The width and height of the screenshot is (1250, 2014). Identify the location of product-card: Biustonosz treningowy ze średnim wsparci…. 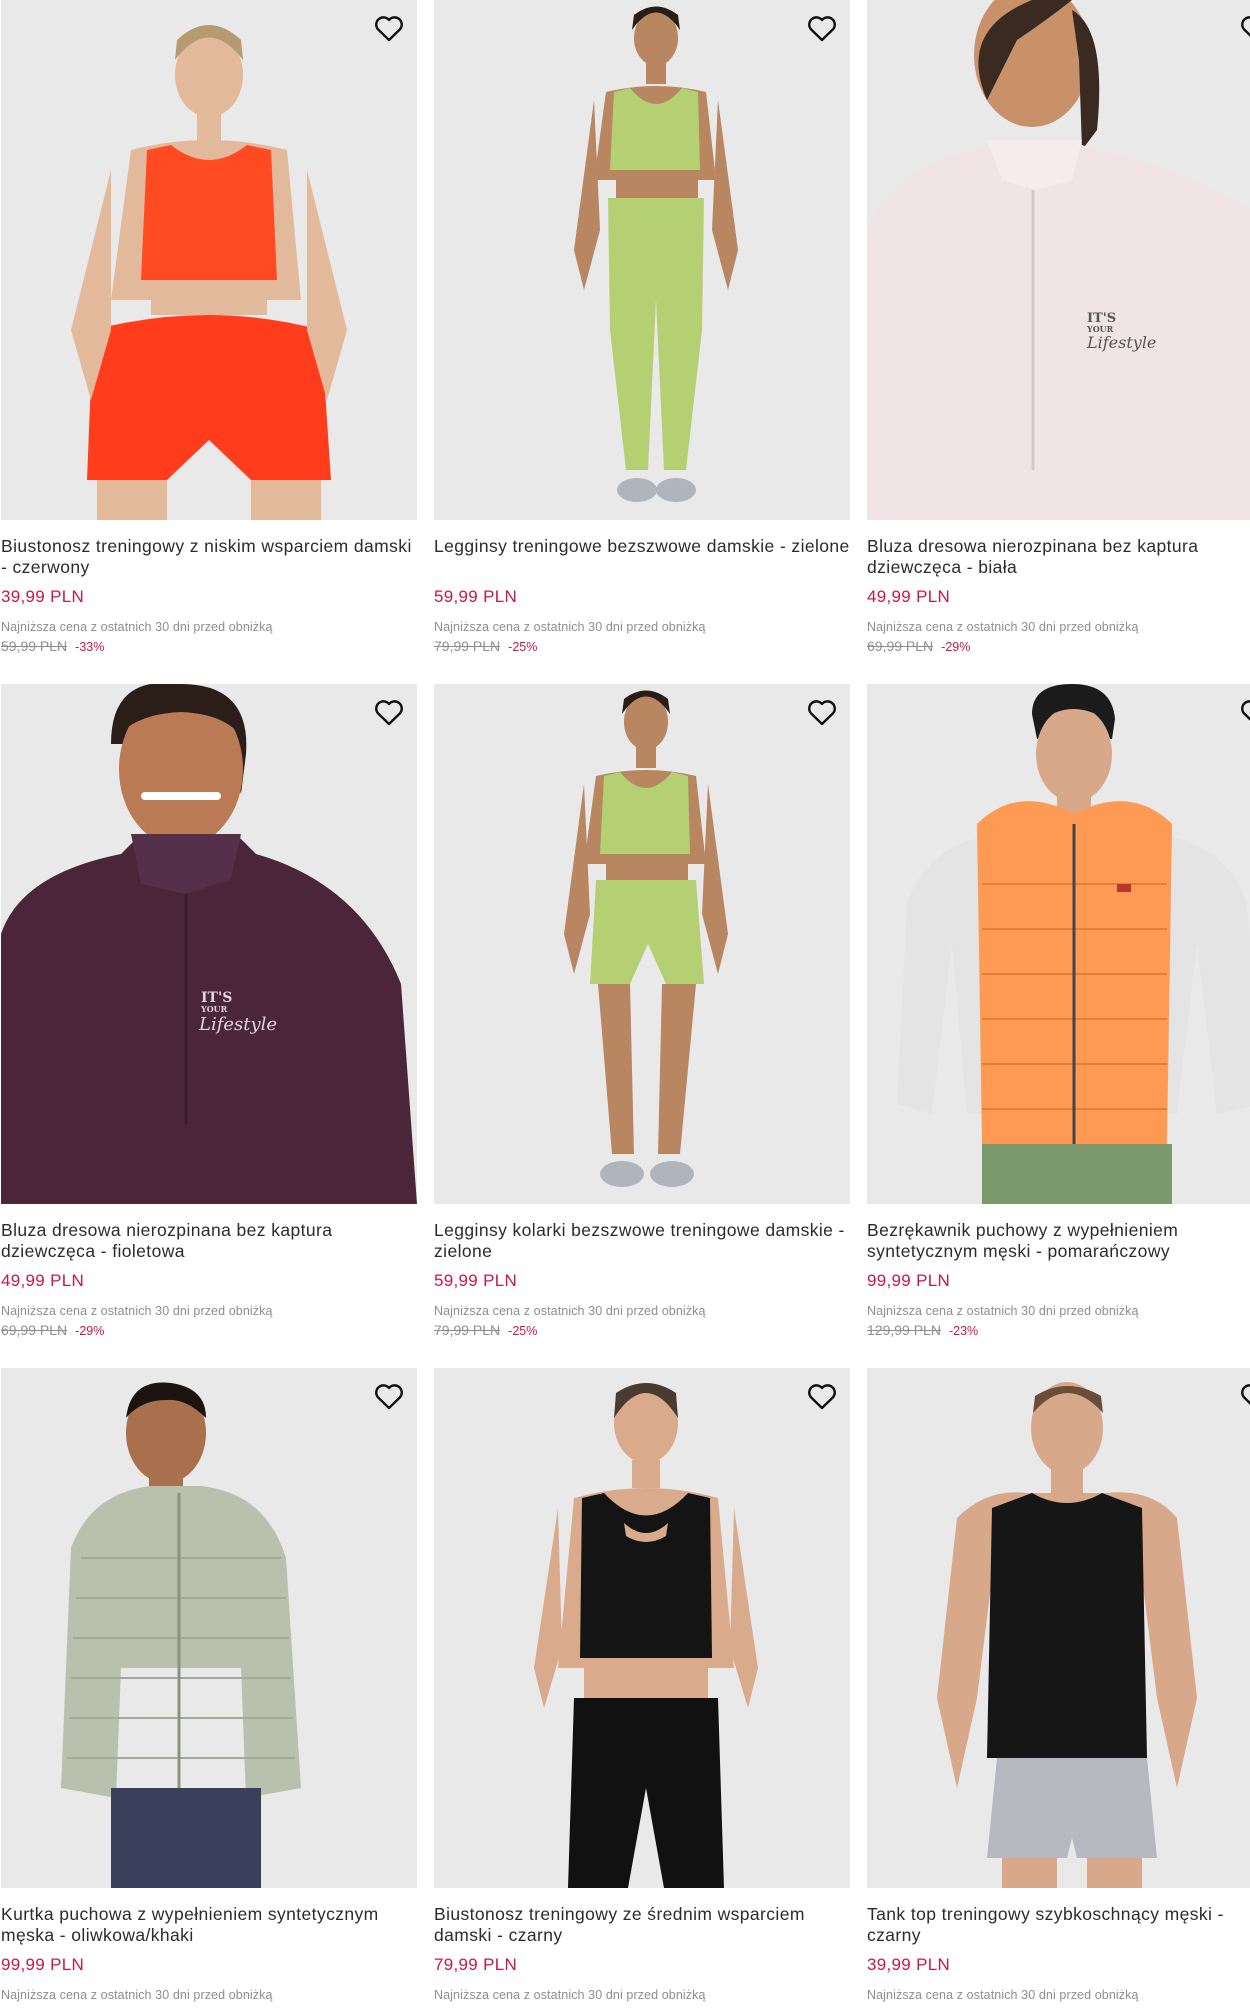
(642, 1685).